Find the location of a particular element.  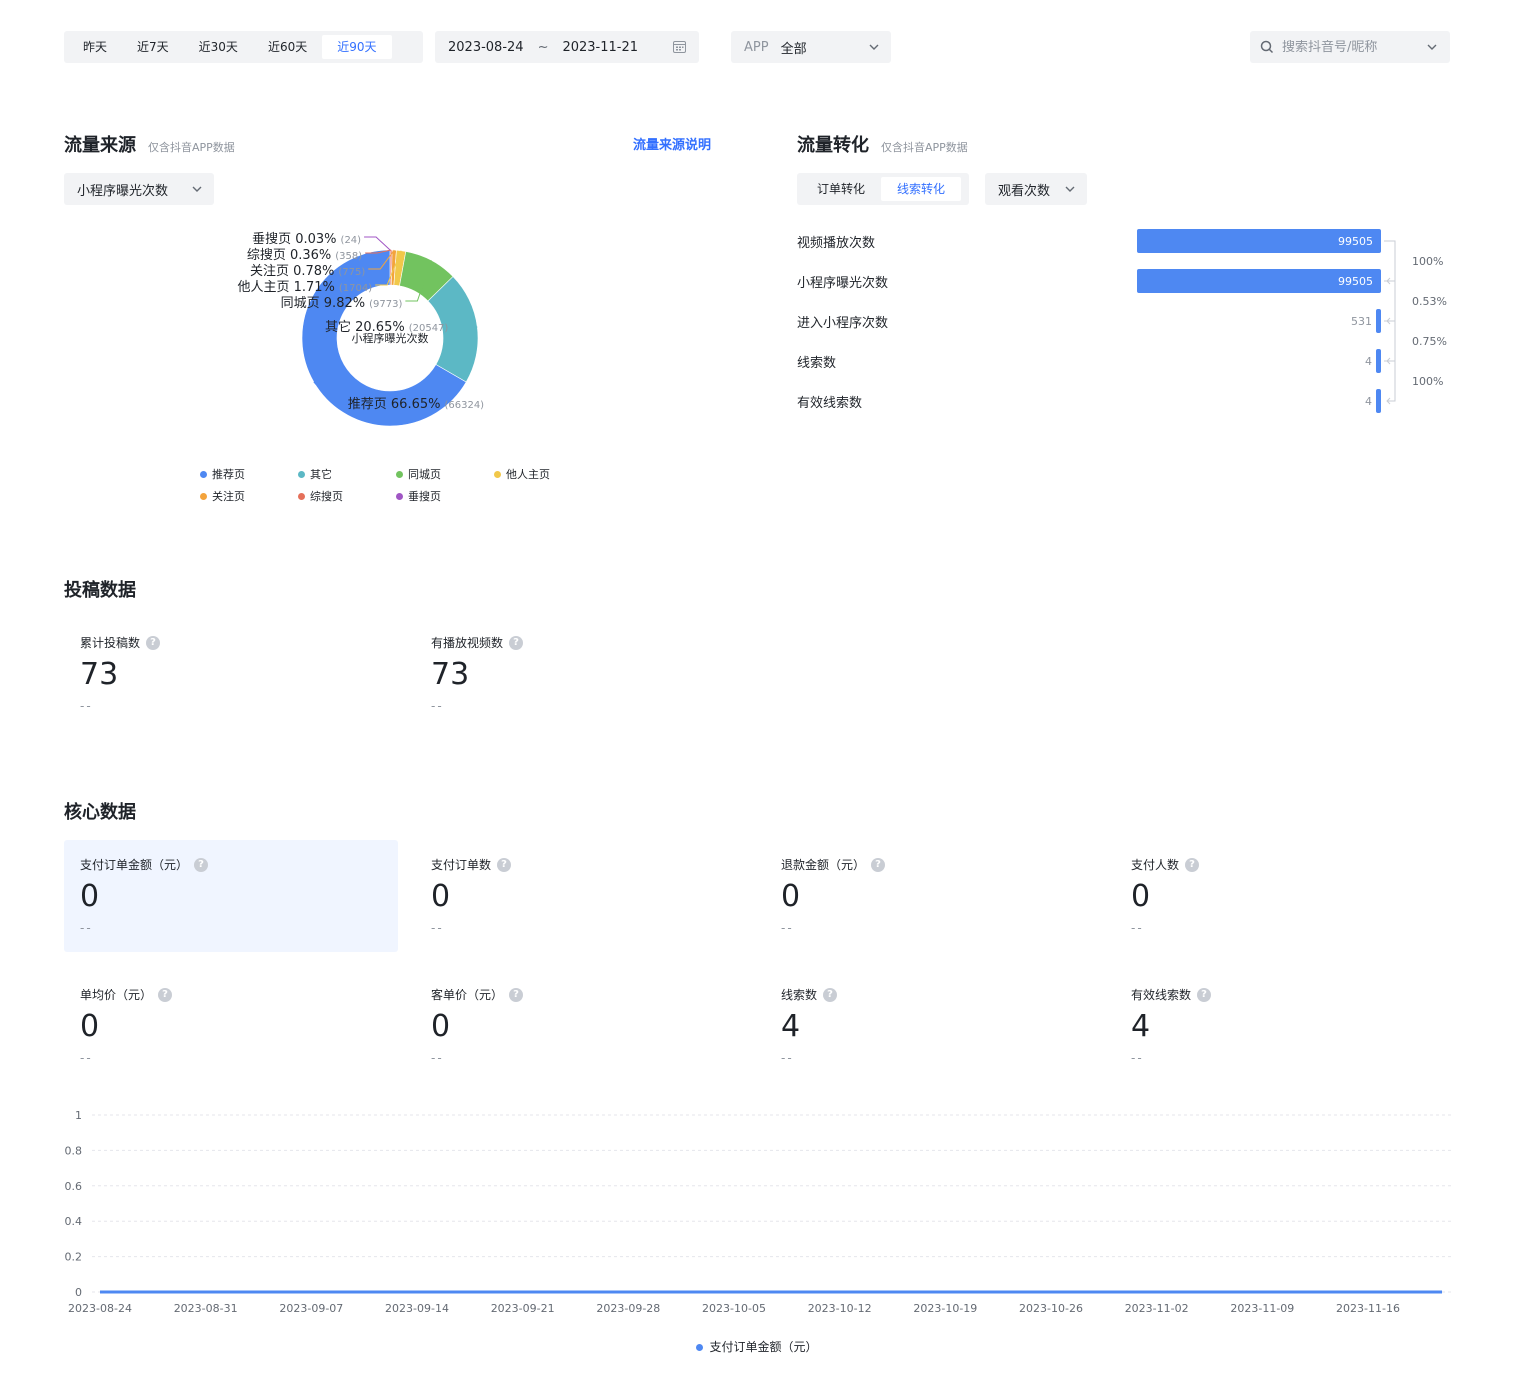

metric-card: 退款金额（元）? 0 -- is located at coordinates (932, 896).